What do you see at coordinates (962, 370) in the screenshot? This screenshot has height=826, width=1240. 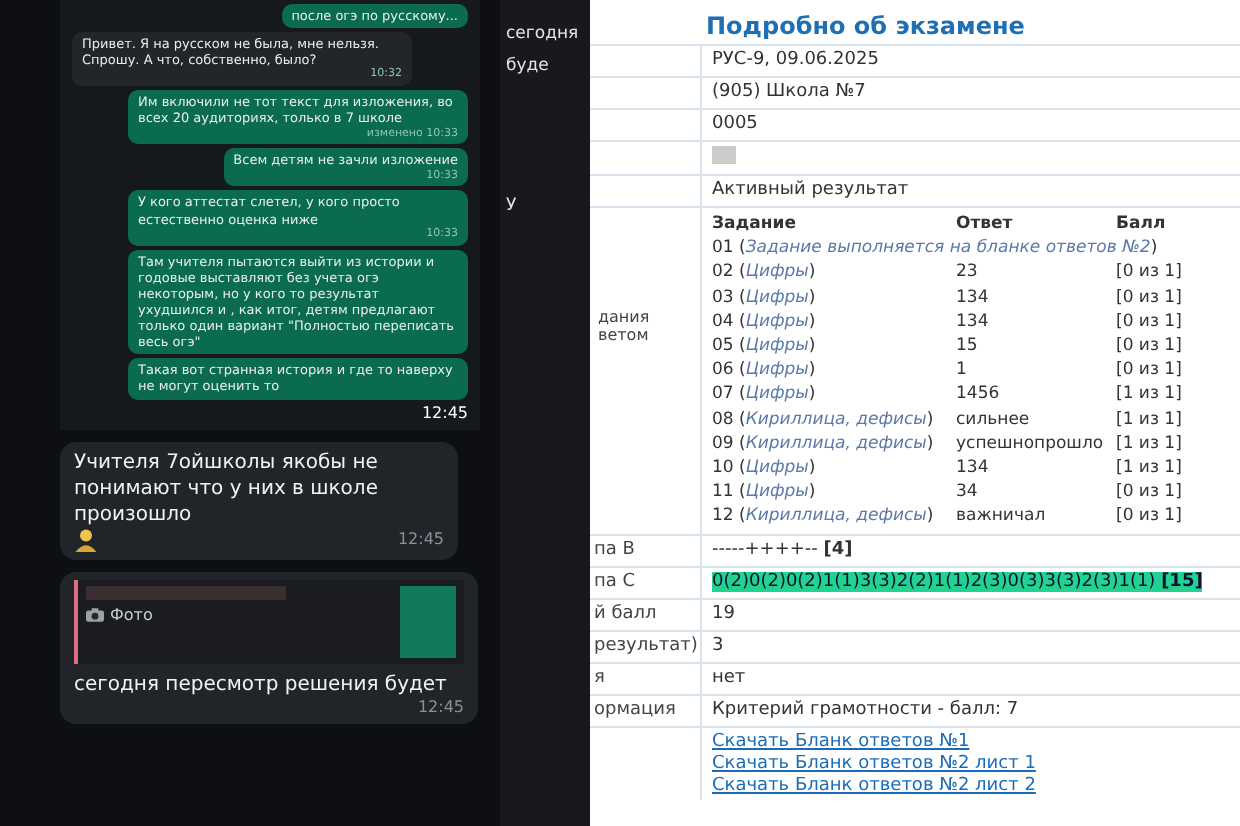 I see `task-answer: 1` at bounding box center [962, 370].